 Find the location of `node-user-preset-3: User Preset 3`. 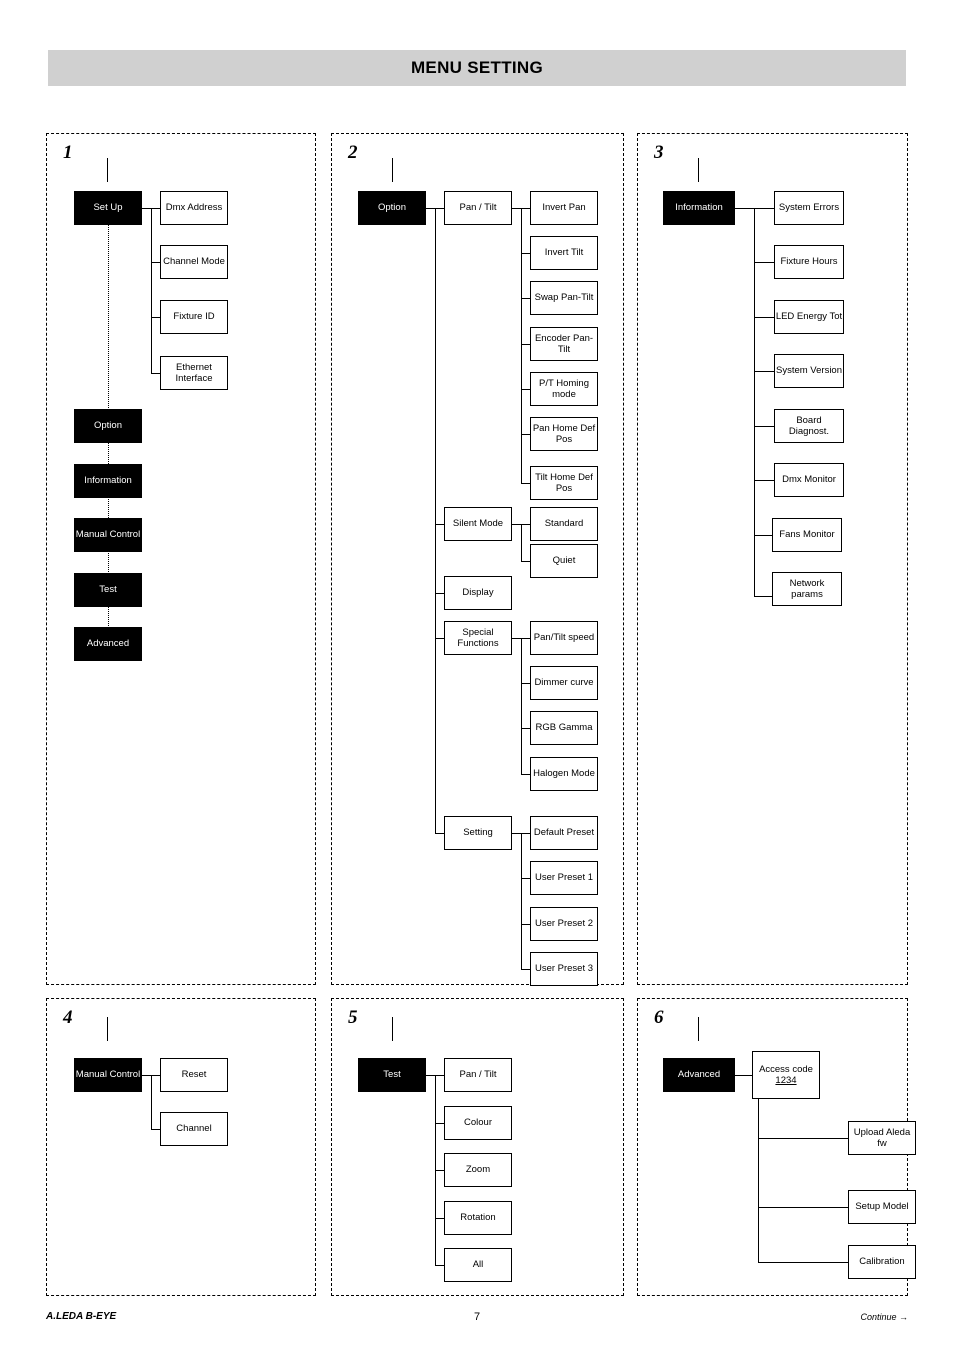

node-user-preset-3: User Preset 3 is located at coordinates (564, 969).